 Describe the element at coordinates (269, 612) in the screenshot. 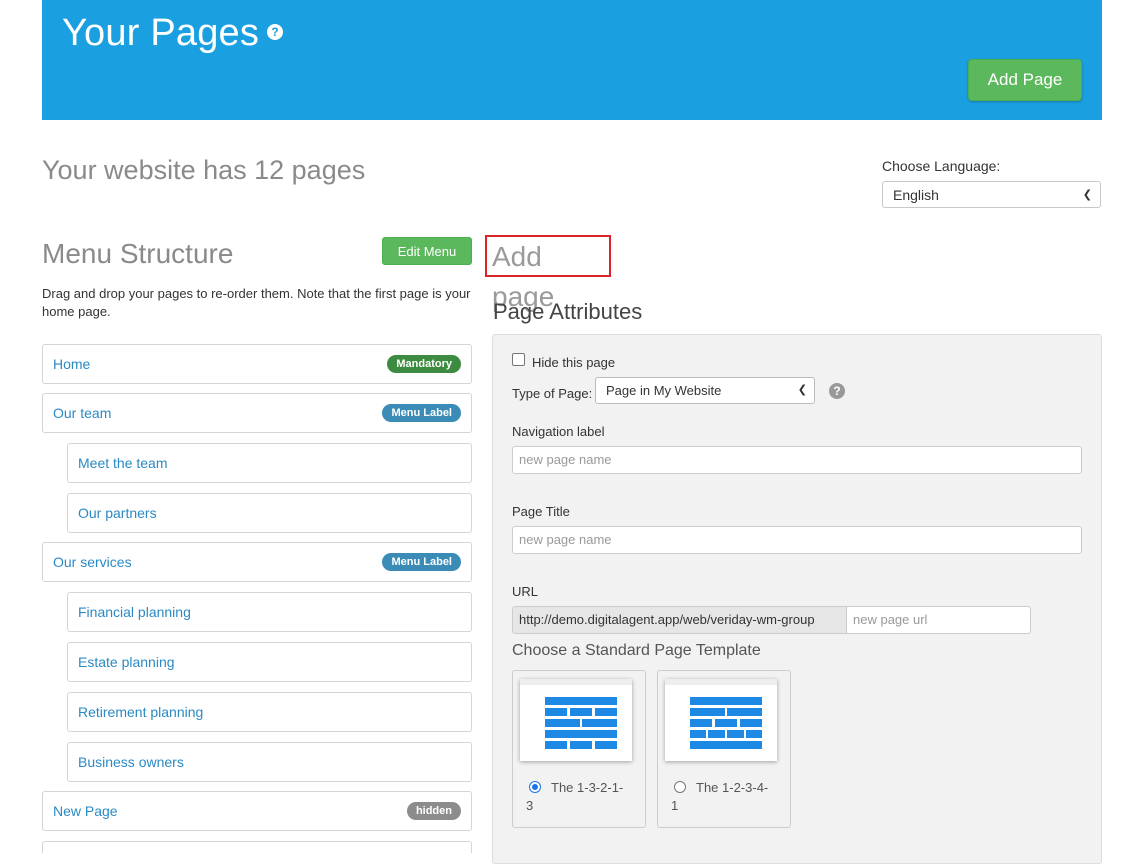

I see `menu-item-financial-planning: Financial planning` at that location.